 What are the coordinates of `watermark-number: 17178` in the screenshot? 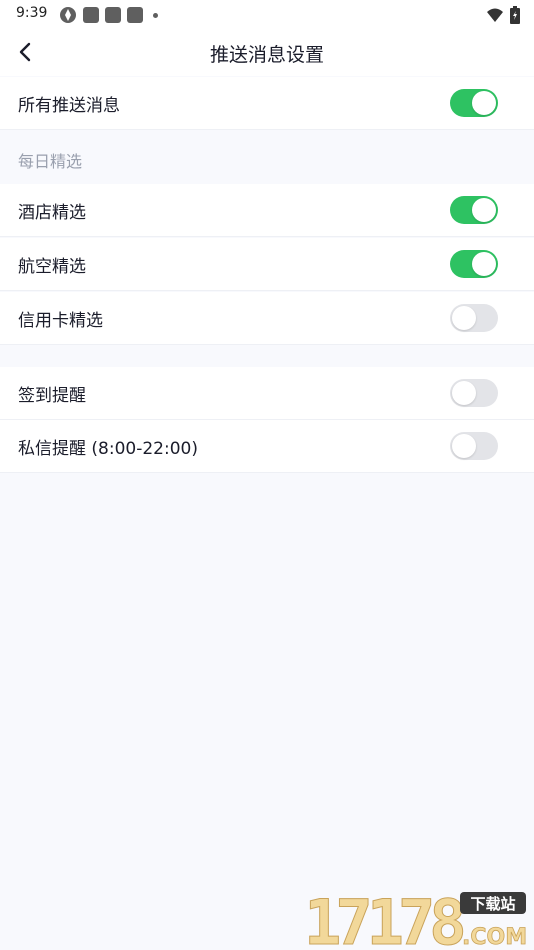 It's located at (383, 919).